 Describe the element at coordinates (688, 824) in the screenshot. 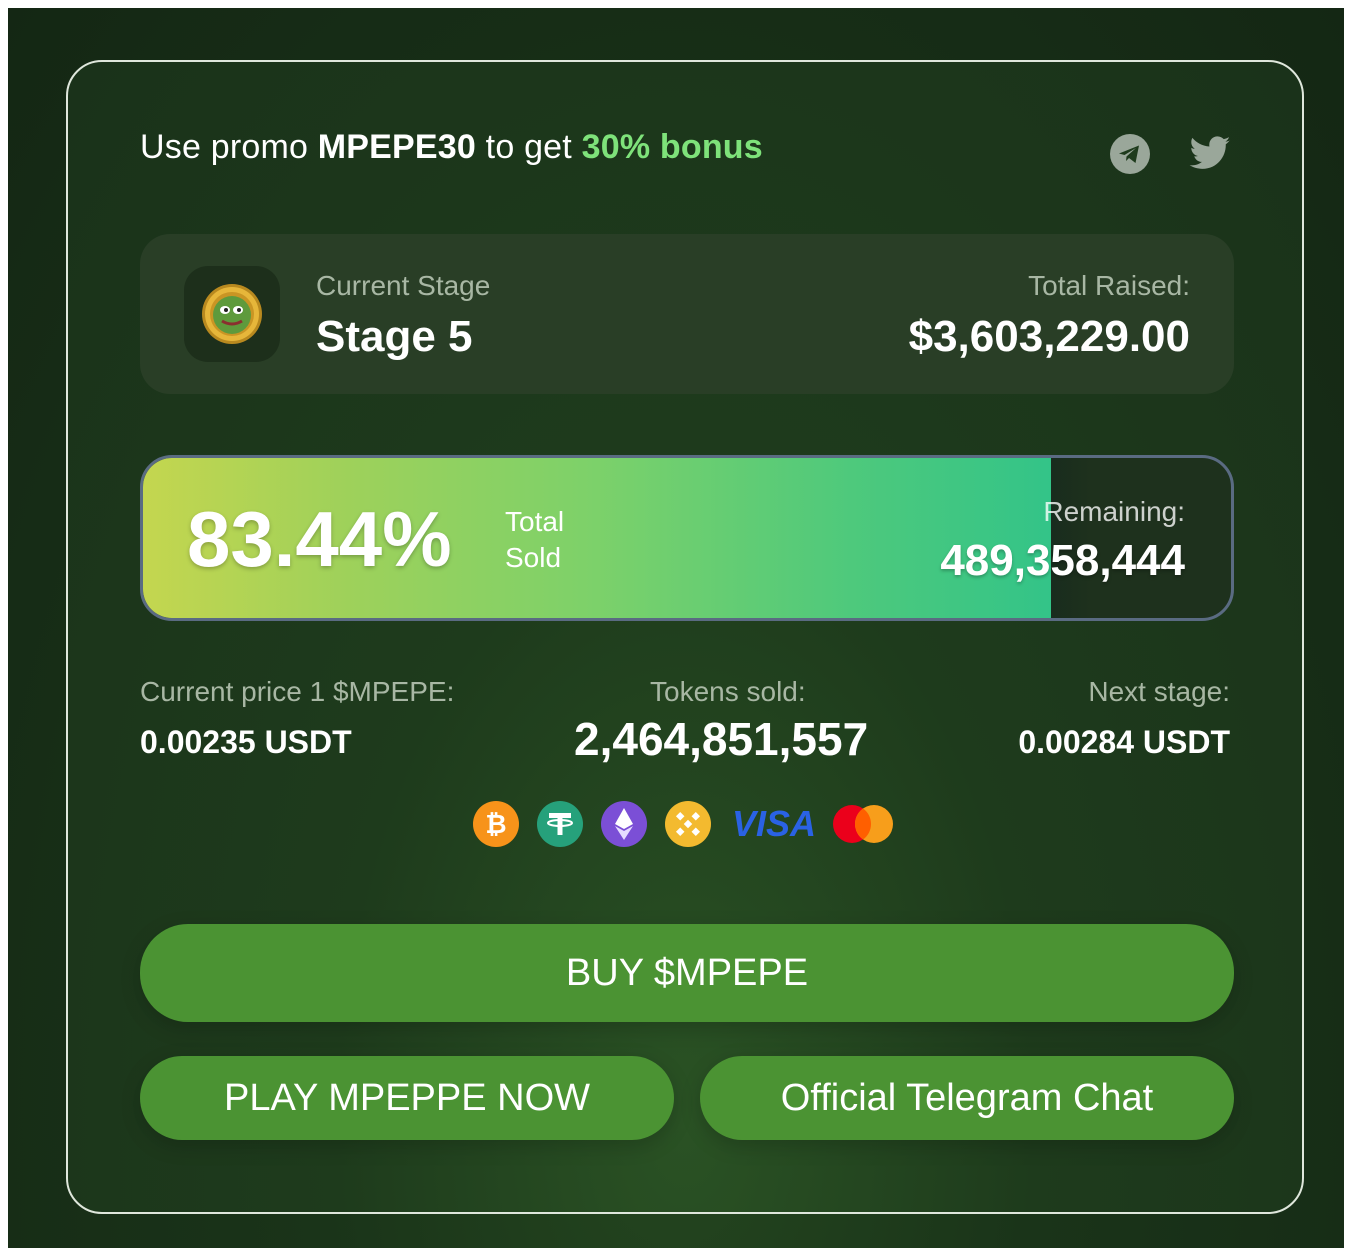

I see `bnb-icon` at that location.